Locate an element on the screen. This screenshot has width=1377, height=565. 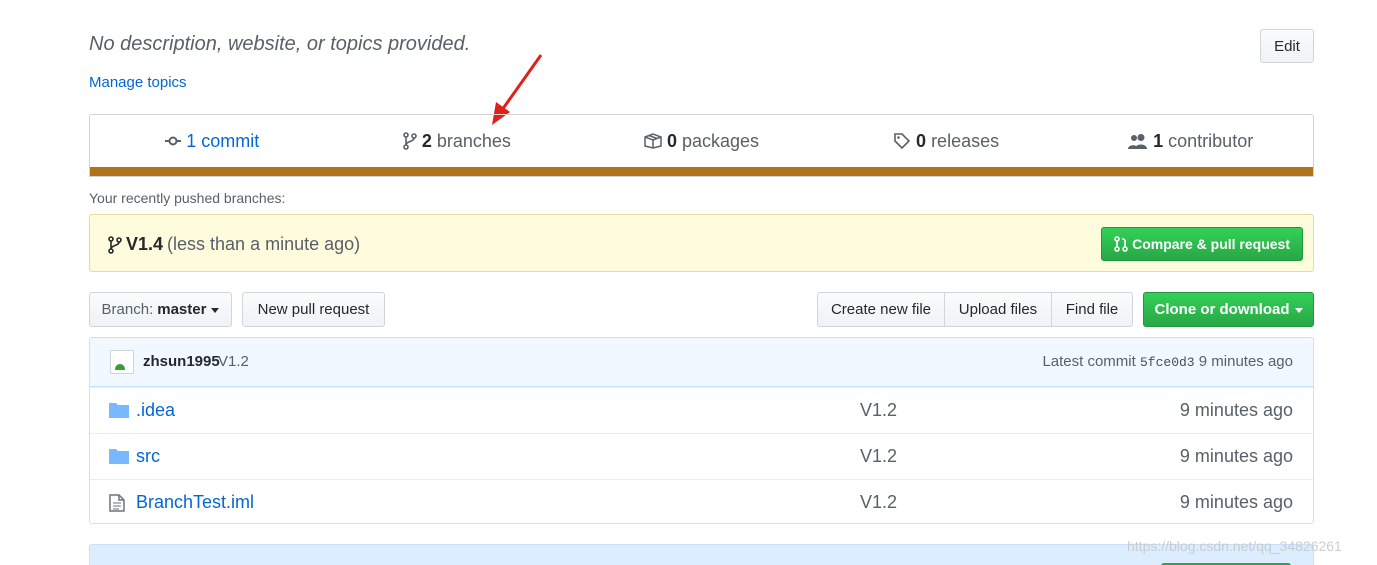
commit-message: V1.2 is located at coordinates (233, 361).